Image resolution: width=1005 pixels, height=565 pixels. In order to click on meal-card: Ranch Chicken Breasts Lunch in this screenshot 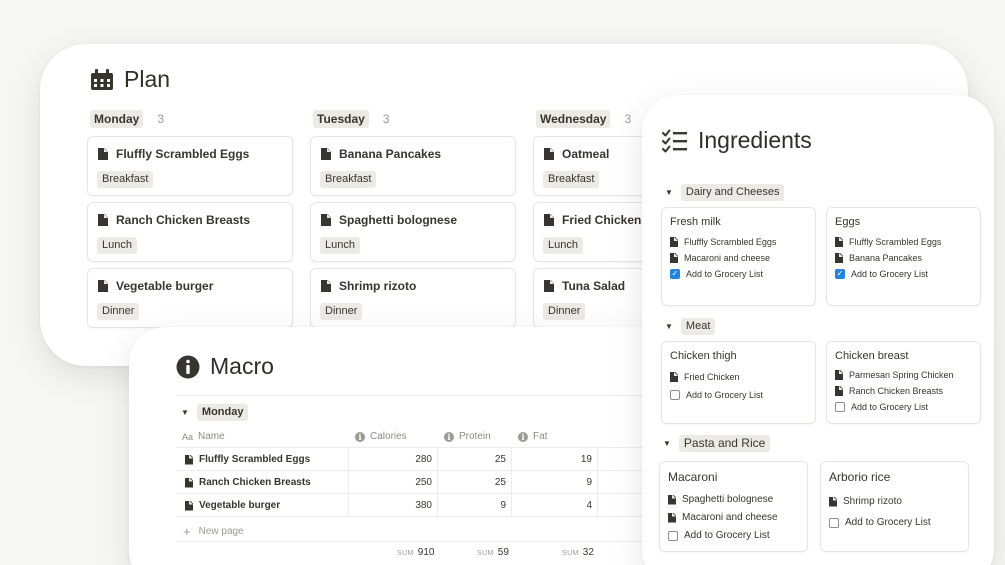, I will do `click(190, 232)`.